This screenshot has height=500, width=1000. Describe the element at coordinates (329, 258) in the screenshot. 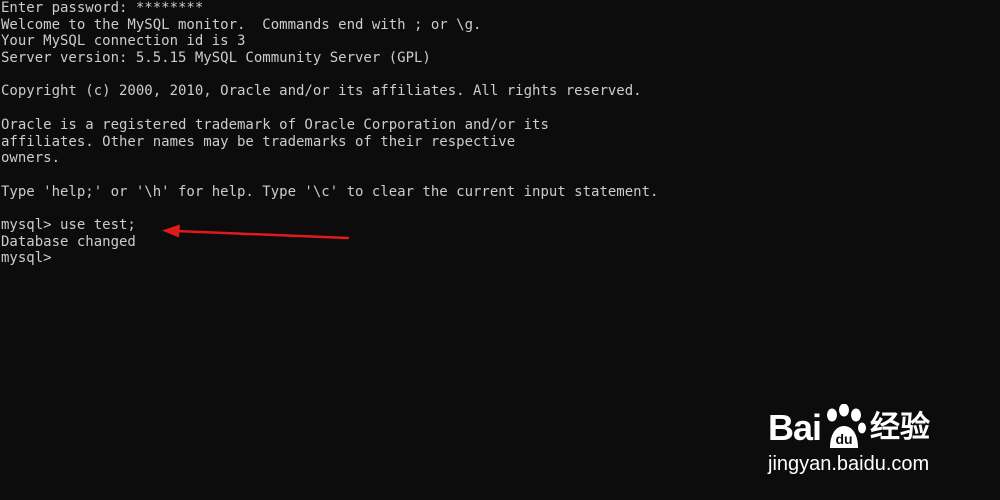

I see `mysql-prompt-input: mysql>` at that location.